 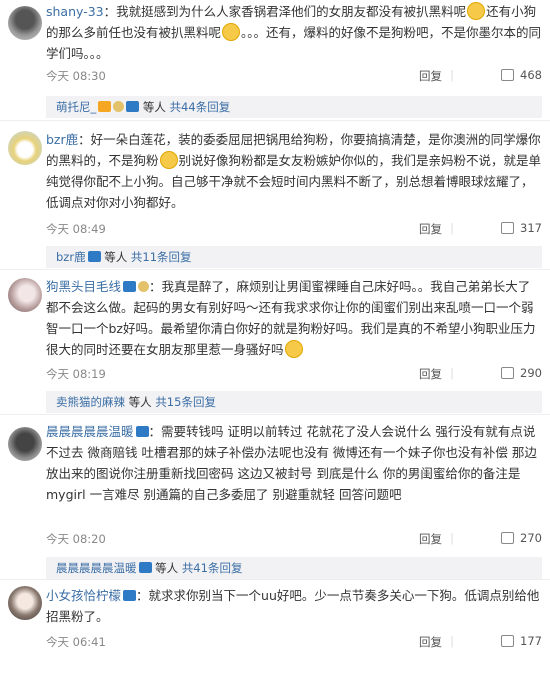 I want to click on like-button: 290, so click(x=521, y=373).